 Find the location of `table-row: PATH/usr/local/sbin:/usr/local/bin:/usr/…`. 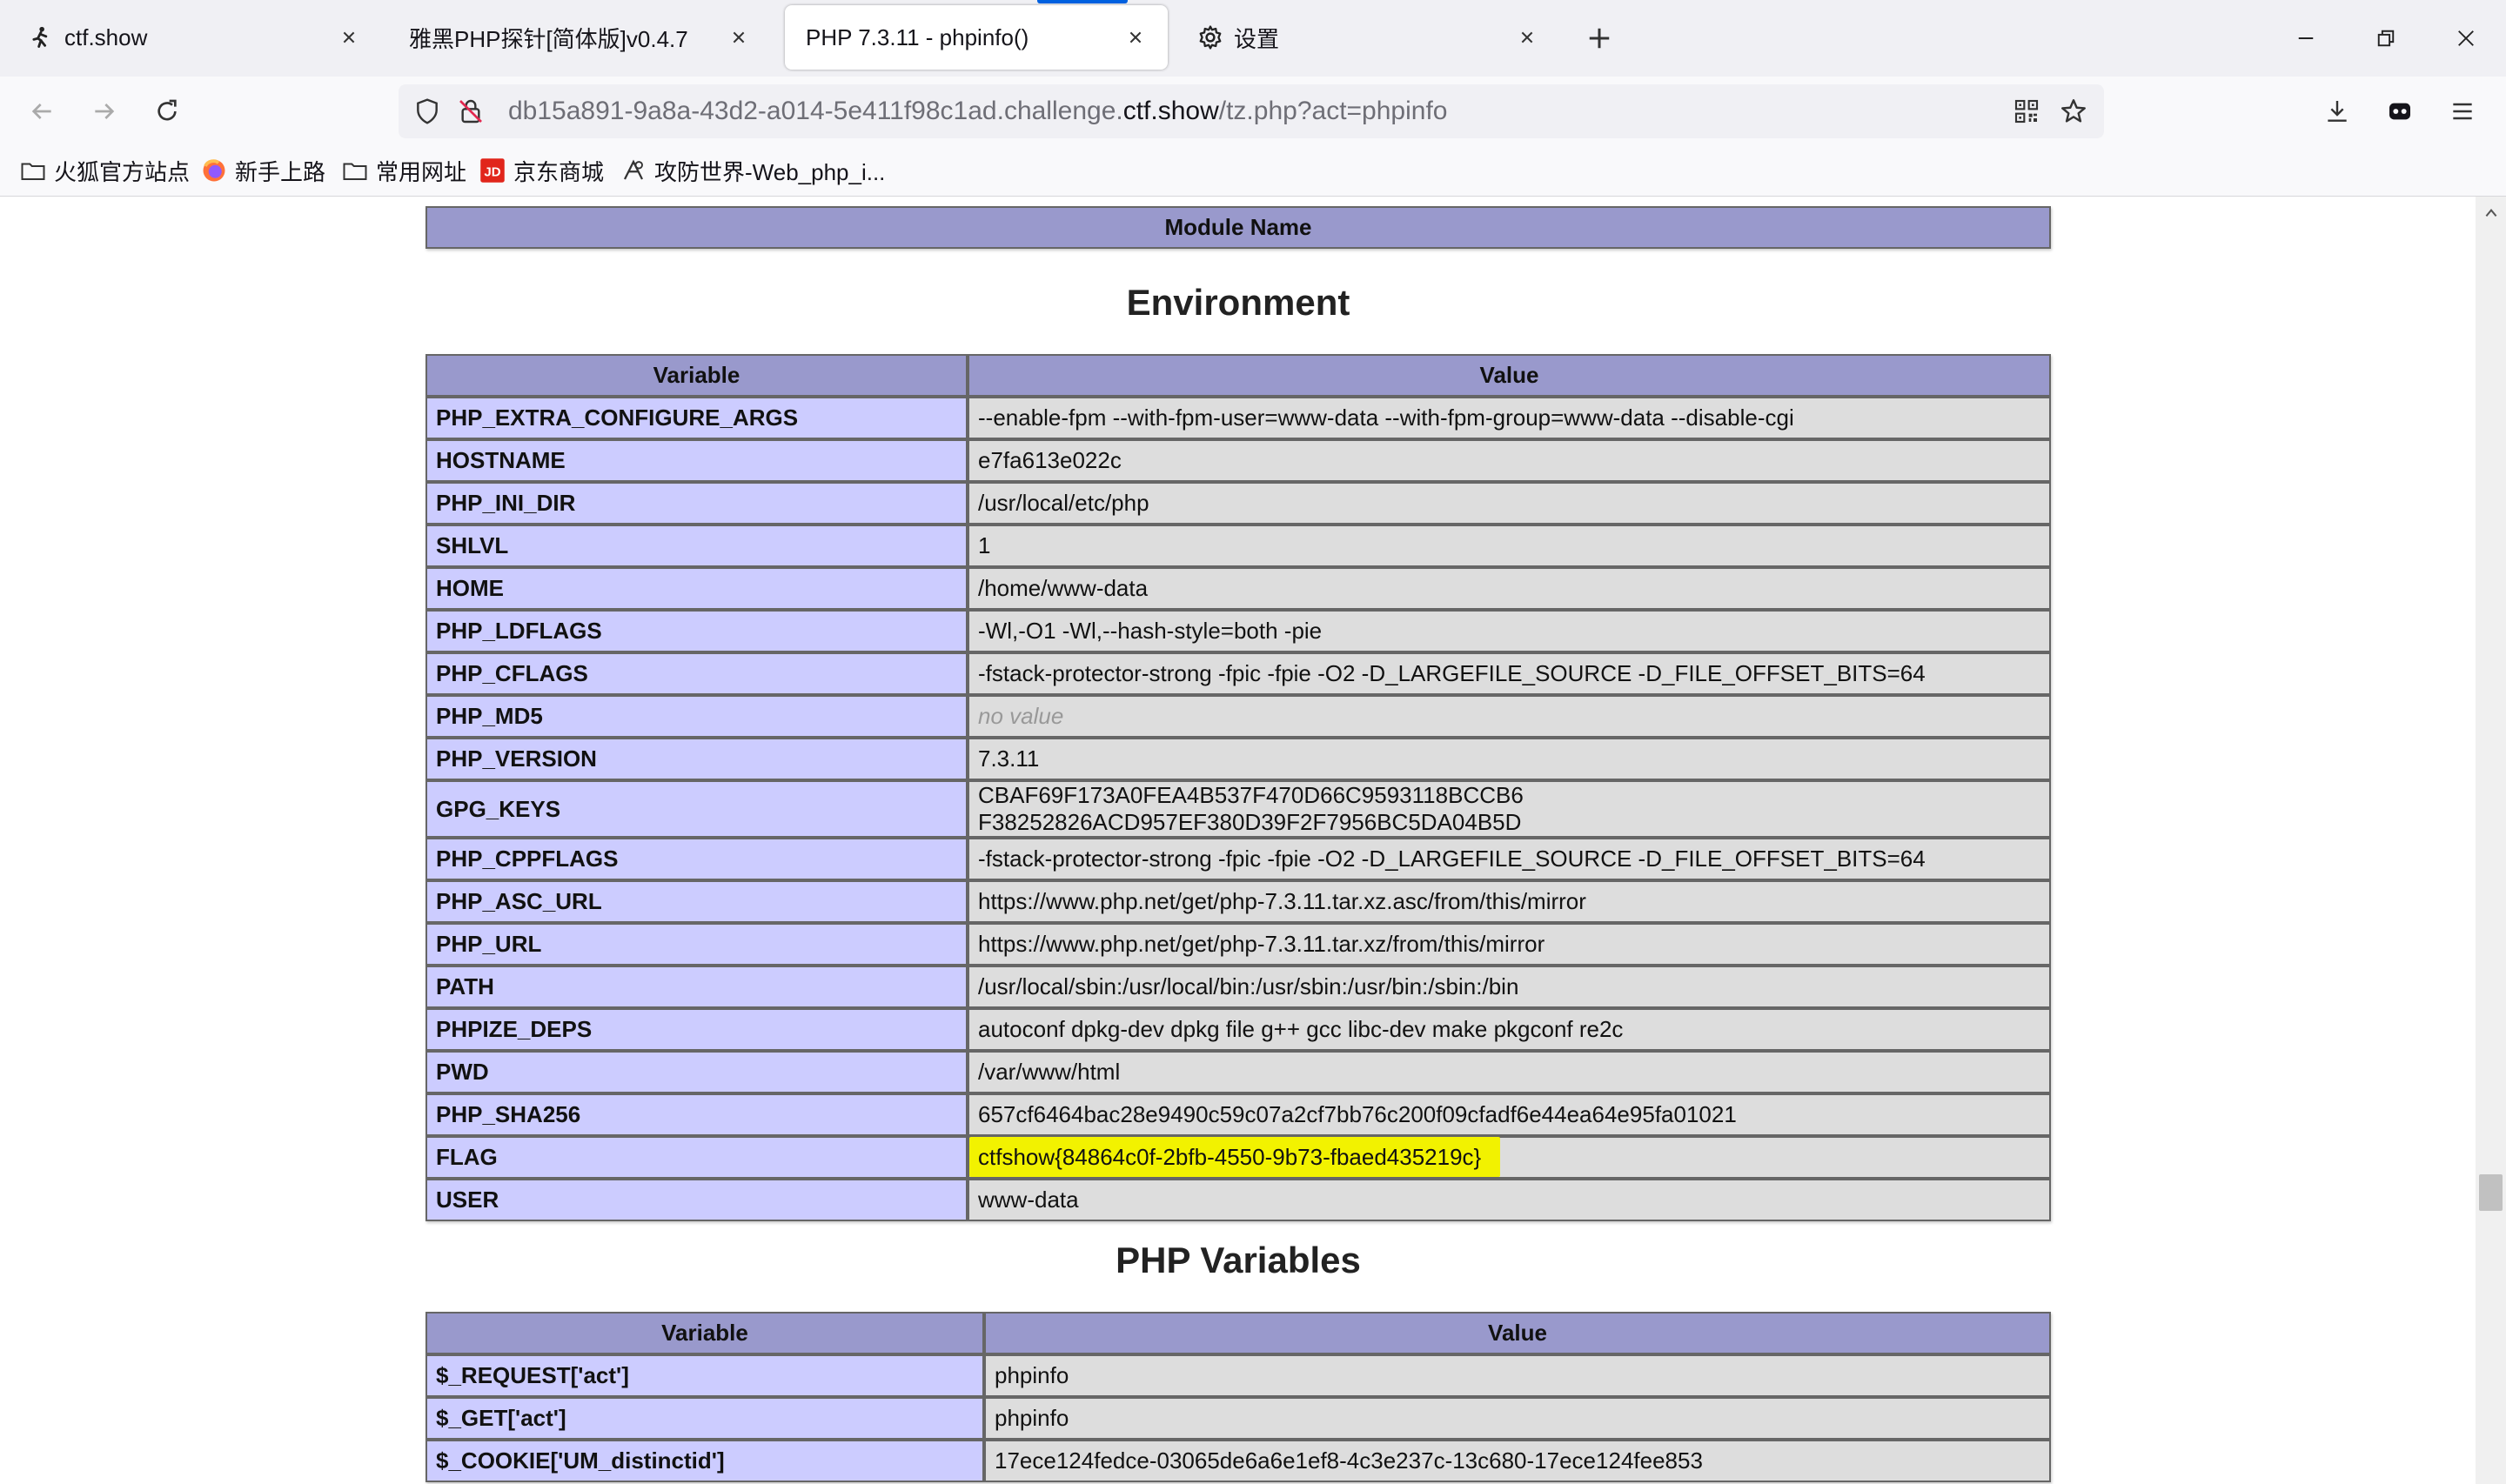

table-row: PATH/usr/local/sbin:/usr/local/bin:/usr/… is located at coordinates (1238, 987).